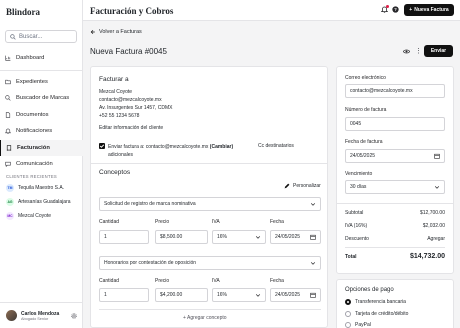  Describe the element at coordinates (41, 188) in the screenshot. I see `client-name: Tequila Maestro S.A.` at that location.